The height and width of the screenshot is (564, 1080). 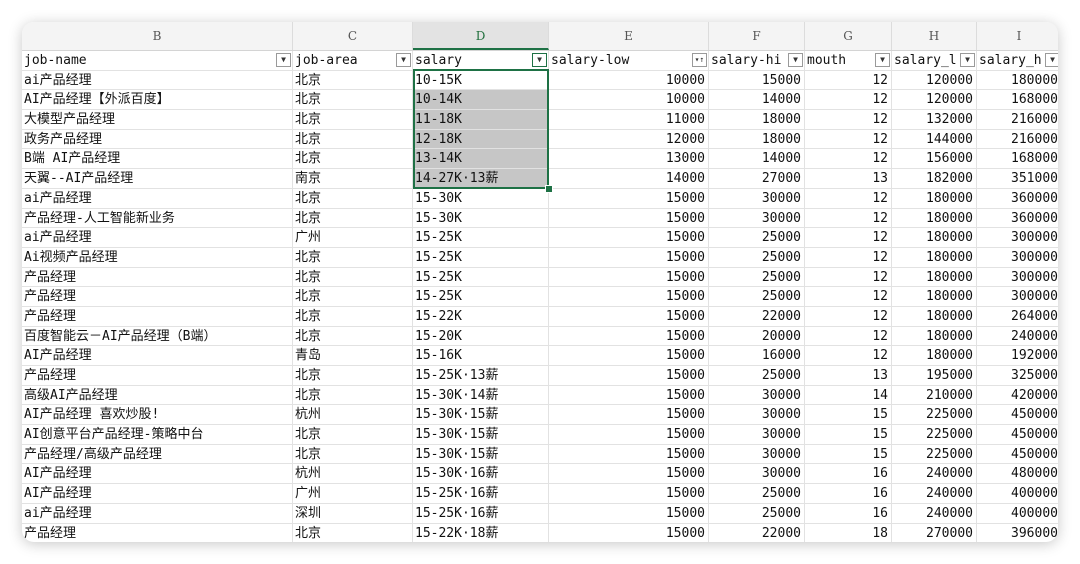 I want to click on cell-salary: 15-25K·16薪, so click(x=481, y=494).